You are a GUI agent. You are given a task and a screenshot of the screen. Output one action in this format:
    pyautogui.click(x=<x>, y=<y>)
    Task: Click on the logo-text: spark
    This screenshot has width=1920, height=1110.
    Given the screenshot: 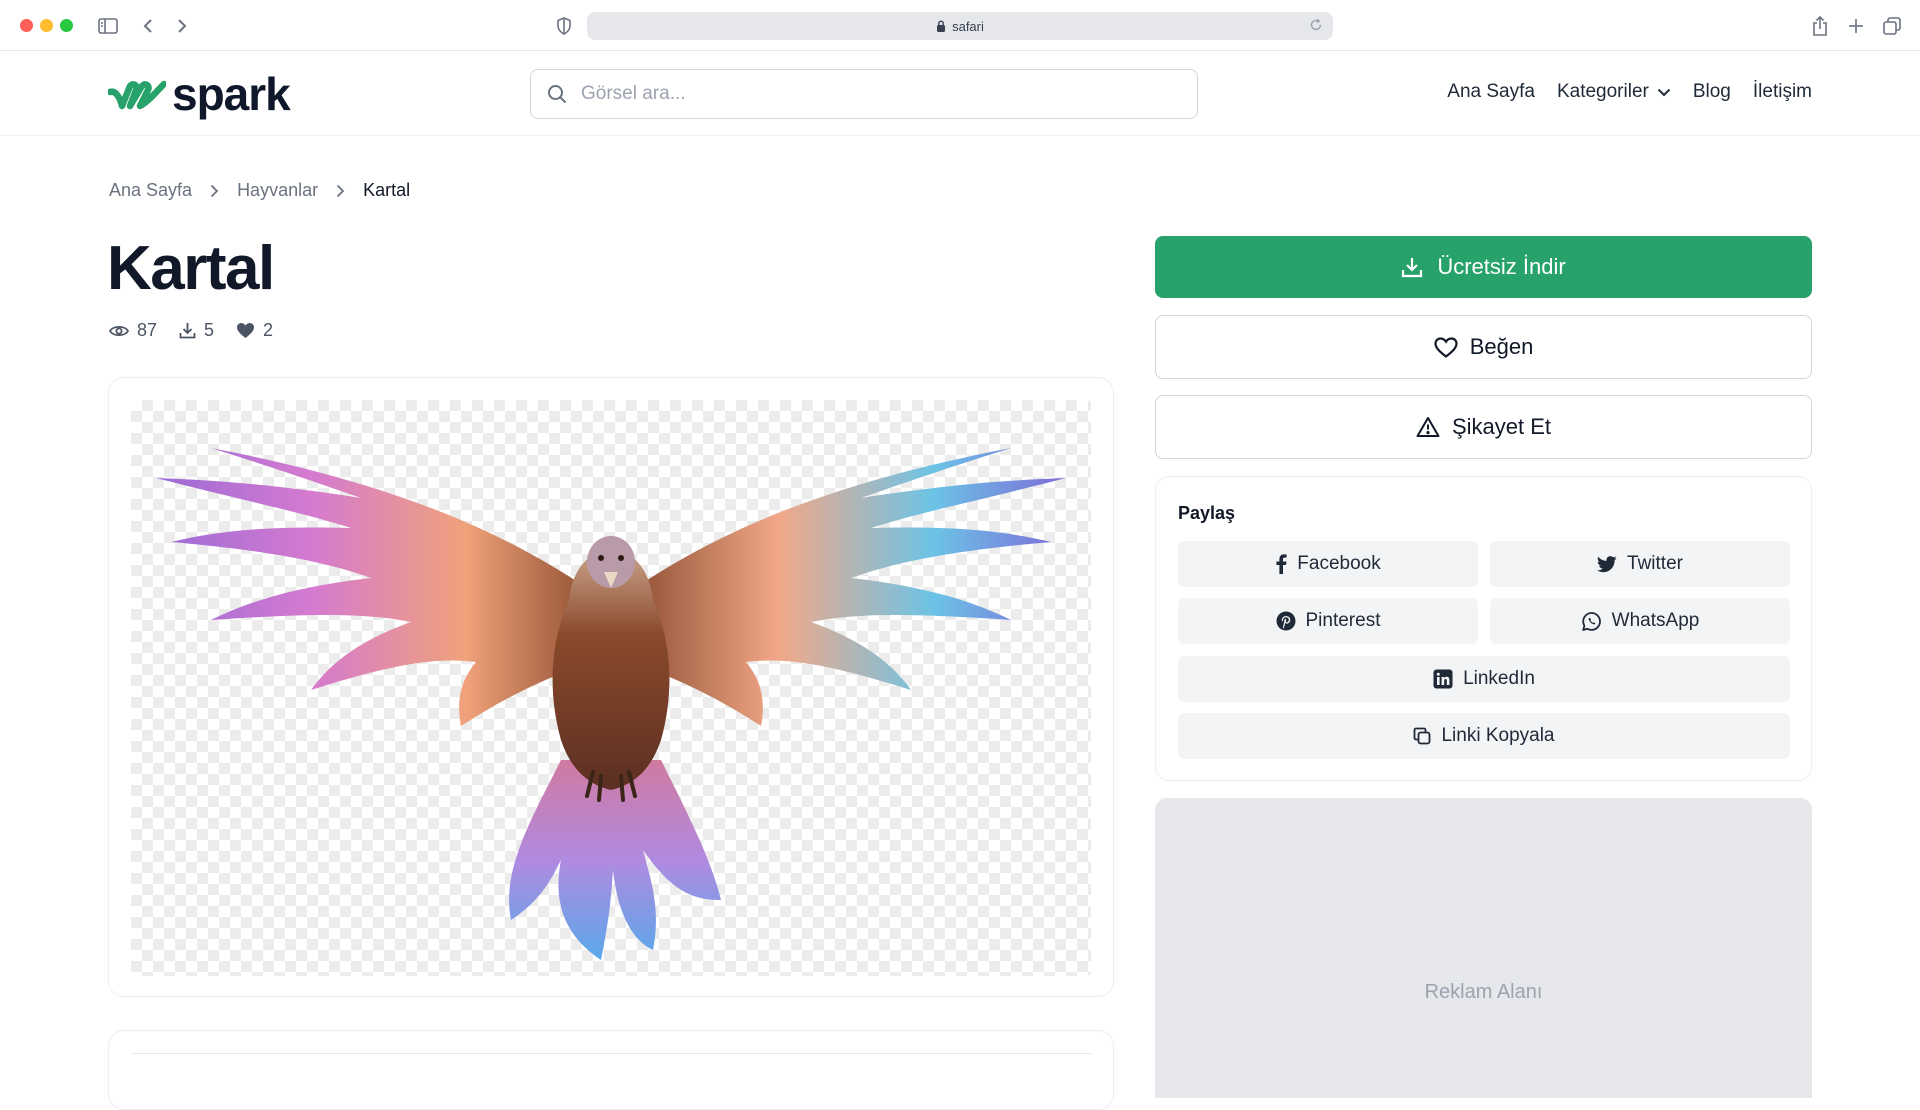 What is the action you would take?
    pyautogui.click(x=231, y=94)
    